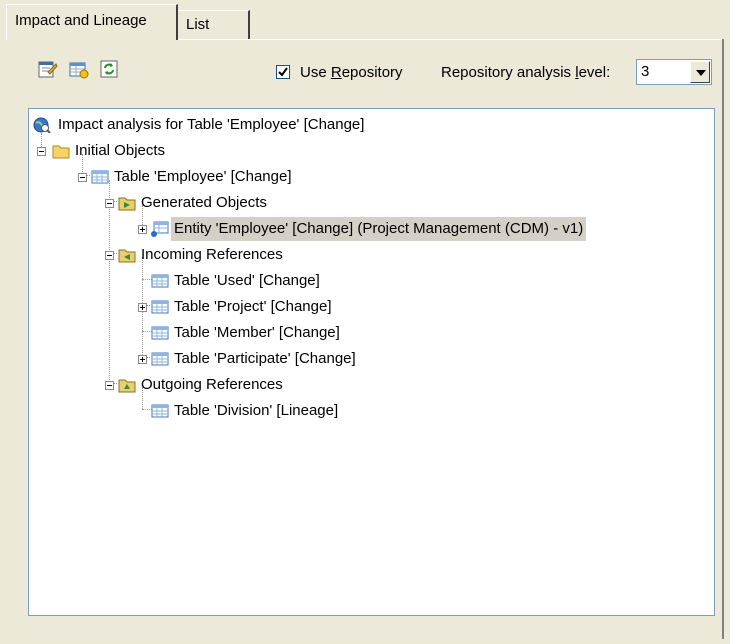 This screenshot has height=644, width=730. I want to click on impact-analysis-icon, so click(42, 125).